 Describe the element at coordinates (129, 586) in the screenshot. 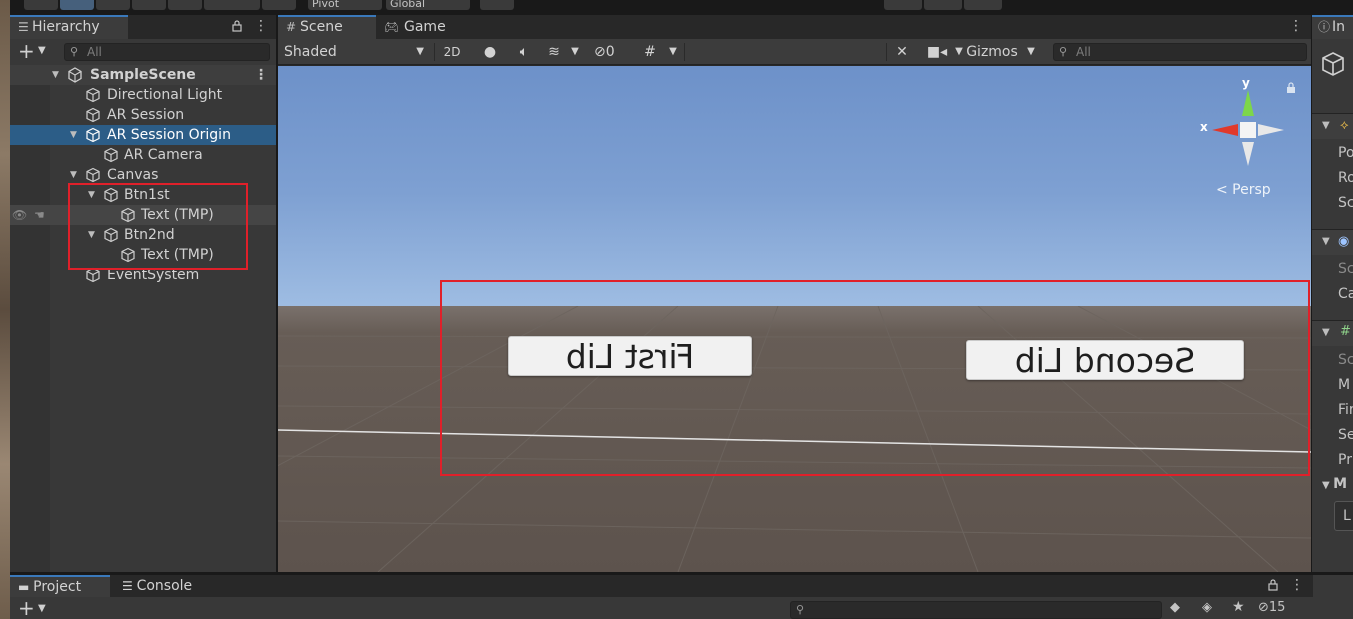

I see `console-icon: ☰` at that location.